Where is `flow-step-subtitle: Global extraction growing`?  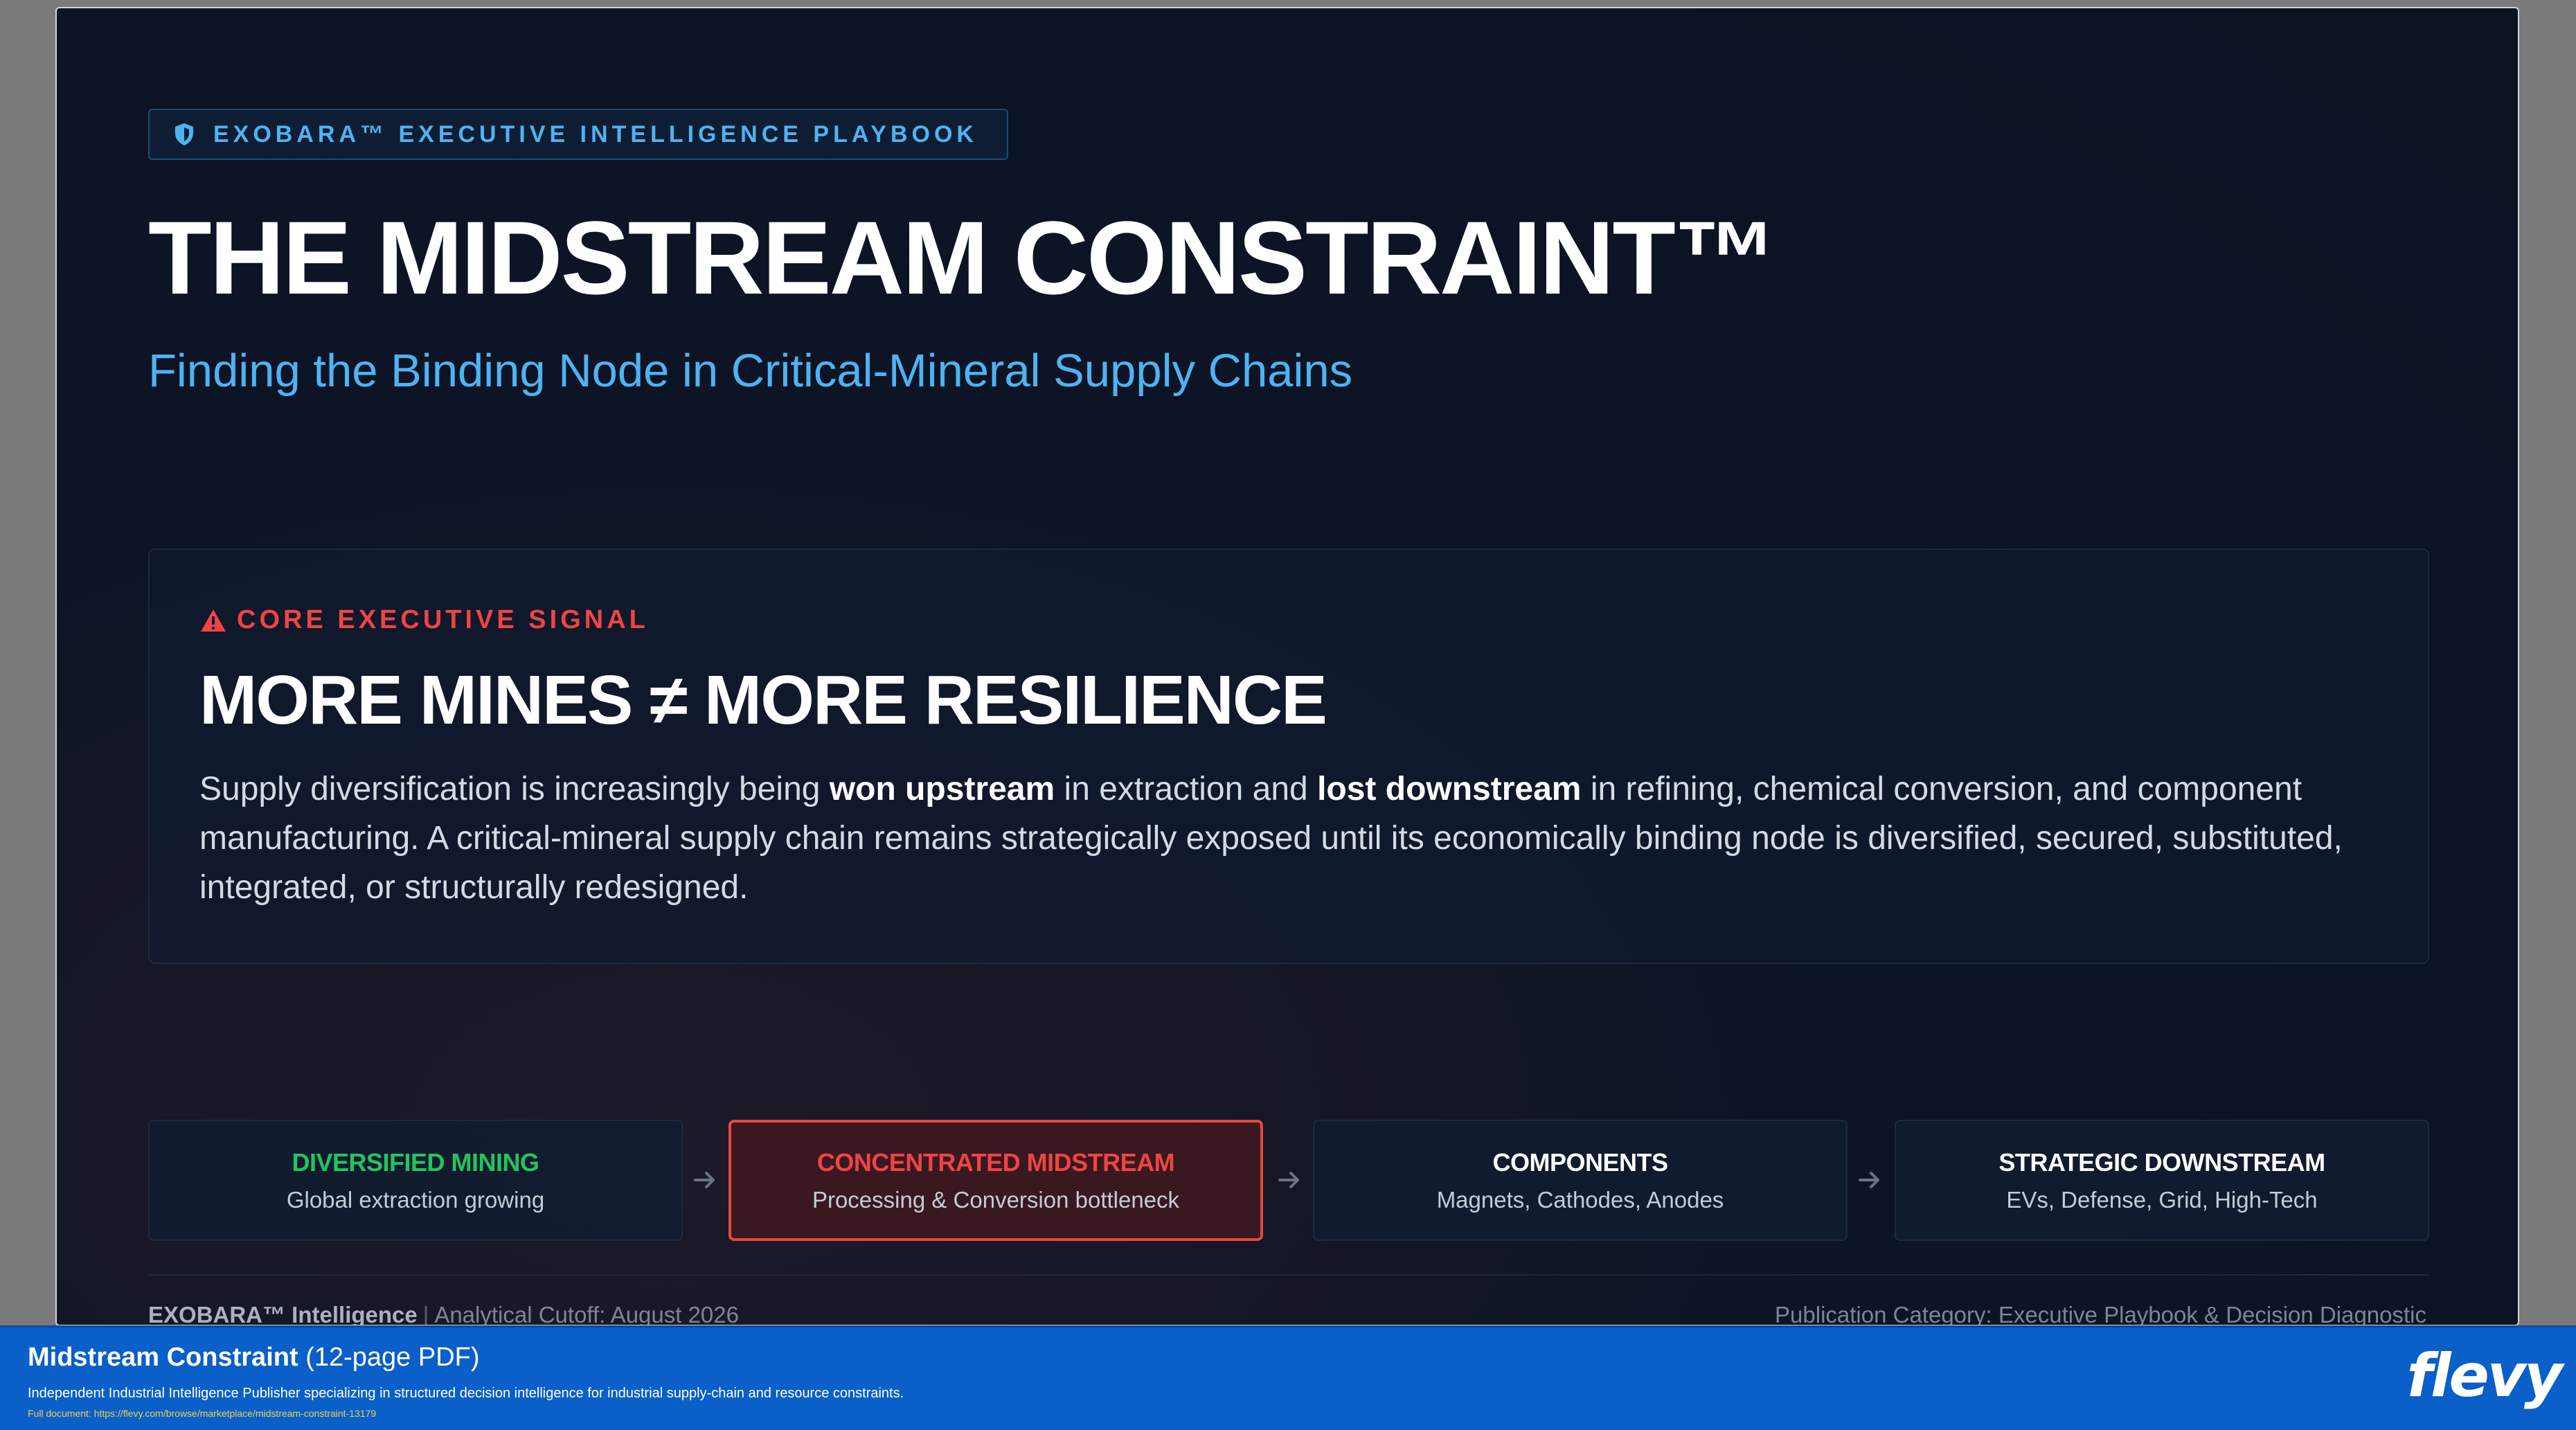 flow-step-subtitle: Global extraction growing is located at coordinates (416, 1199).